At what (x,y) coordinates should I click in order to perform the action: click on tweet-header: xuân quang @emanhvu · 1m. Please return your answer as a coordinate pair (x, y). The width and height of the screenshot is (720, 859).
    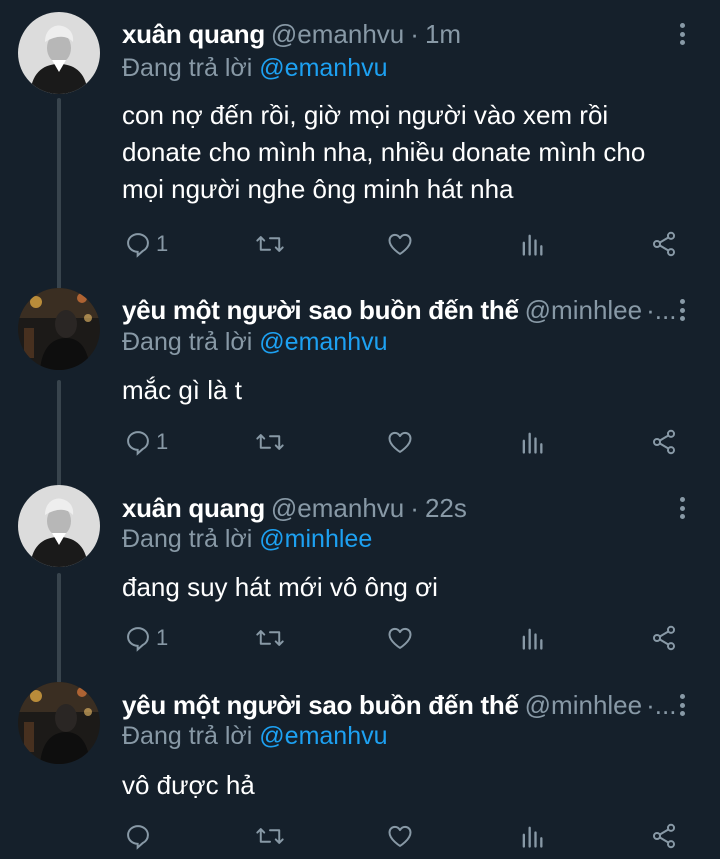
    Looking at the image, I should click on (401, 34).